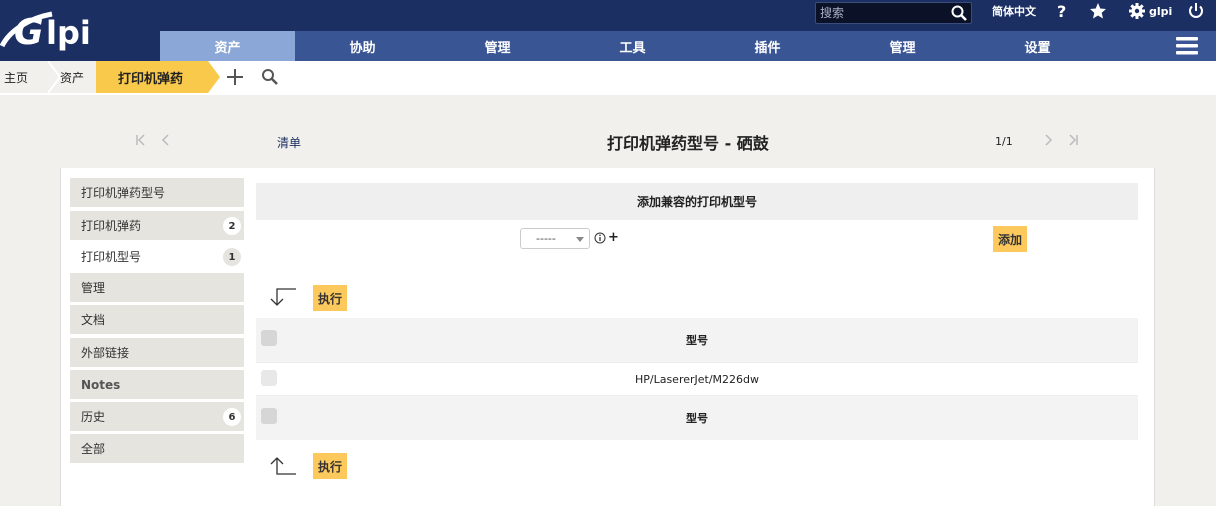  Describe the element at coordinates (269, 378) in the screenshot. I see `row-checkbox` at that location.